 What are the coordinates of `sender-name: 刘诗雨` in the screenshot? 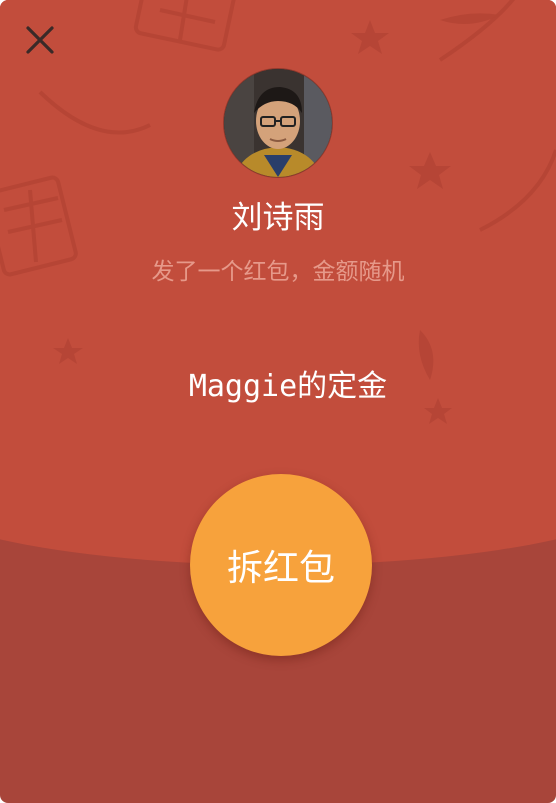 It's located at (278, 218).